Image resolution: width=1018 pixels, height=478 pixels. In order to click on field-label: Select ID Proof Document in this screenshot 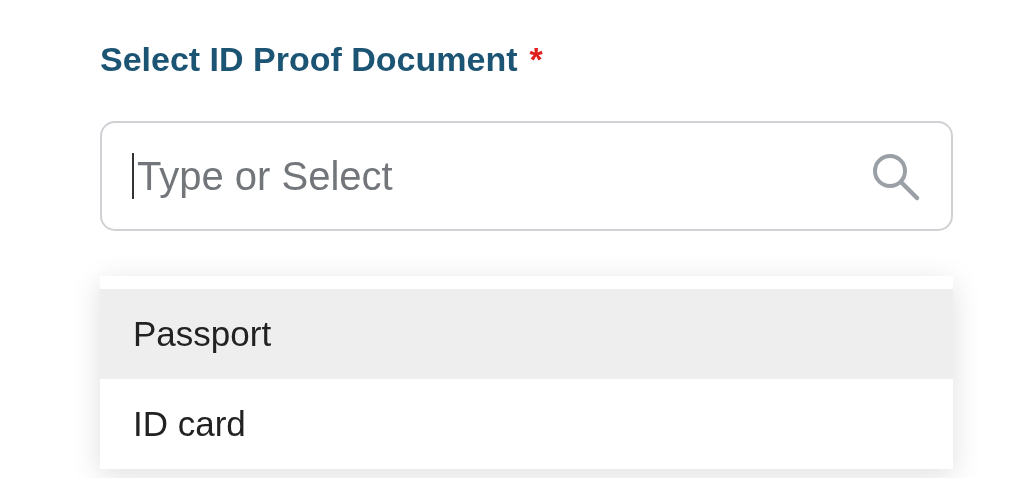, I will do `click(309, 59)`.